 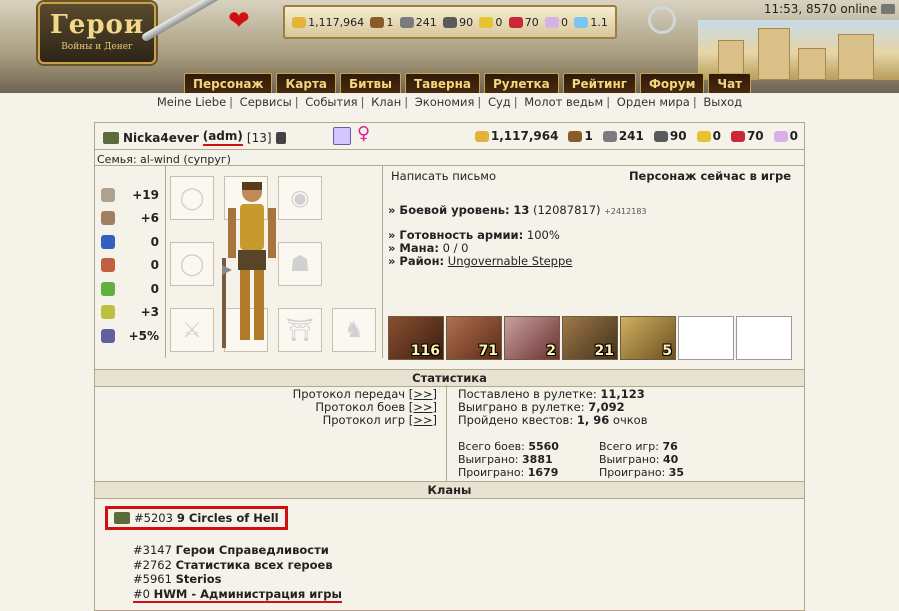 I want to click on protocol-battles-link: [>>], so click(x=423, y=407).